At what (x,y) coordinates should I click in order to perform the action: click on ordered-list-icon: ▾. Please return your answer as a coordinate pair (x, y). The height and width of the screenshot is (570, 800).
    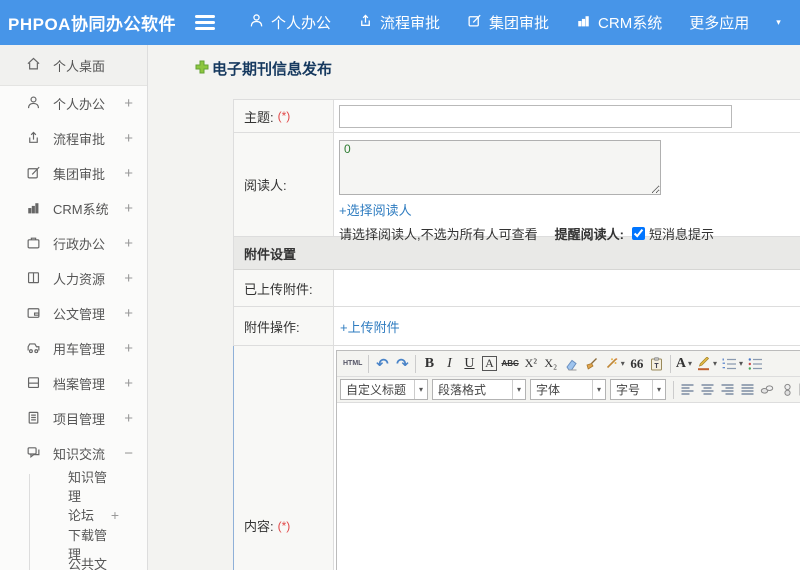
    Looking at the image, I should click on (732, 364).